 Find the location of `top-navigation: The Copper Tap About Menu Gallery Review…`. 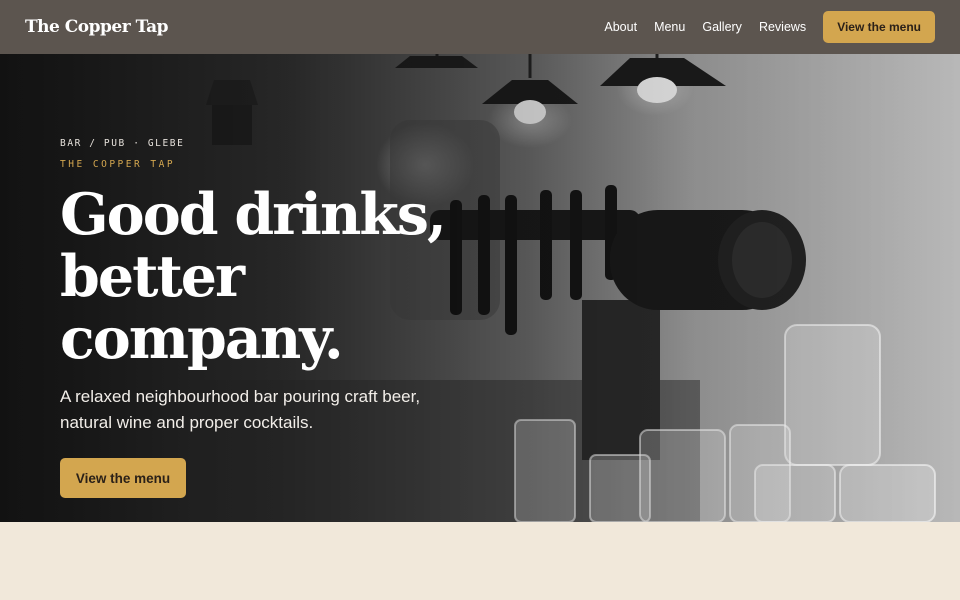

top-navigation: The Copper Tap About Menu Gallery Review… is located at coordinates (480, 27).